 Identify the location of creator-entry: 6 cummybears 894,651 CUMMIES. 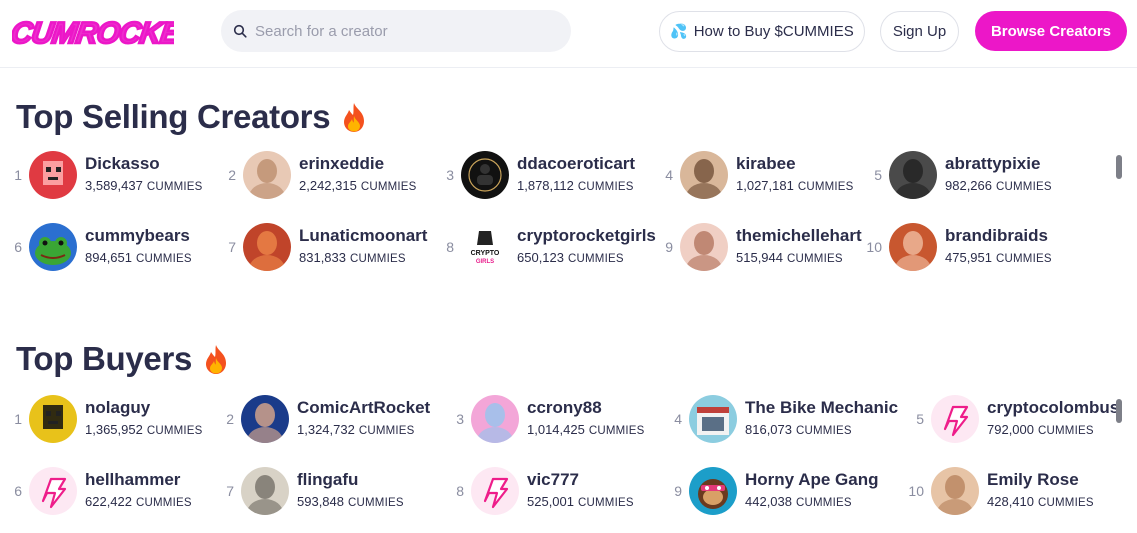
(96, 247).